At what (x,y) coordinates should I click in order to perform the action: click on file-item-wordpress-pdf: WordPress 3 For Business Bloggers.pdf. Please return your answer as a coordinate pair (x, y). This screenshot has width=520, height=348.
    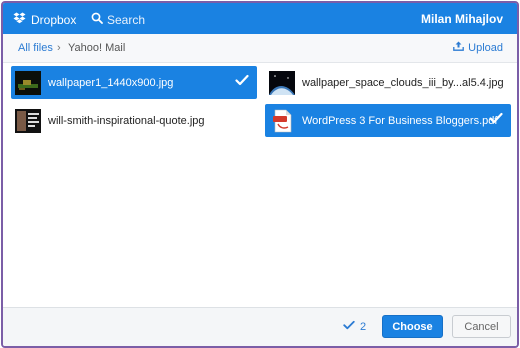
    Looking at the image, I should click on (388, 120).